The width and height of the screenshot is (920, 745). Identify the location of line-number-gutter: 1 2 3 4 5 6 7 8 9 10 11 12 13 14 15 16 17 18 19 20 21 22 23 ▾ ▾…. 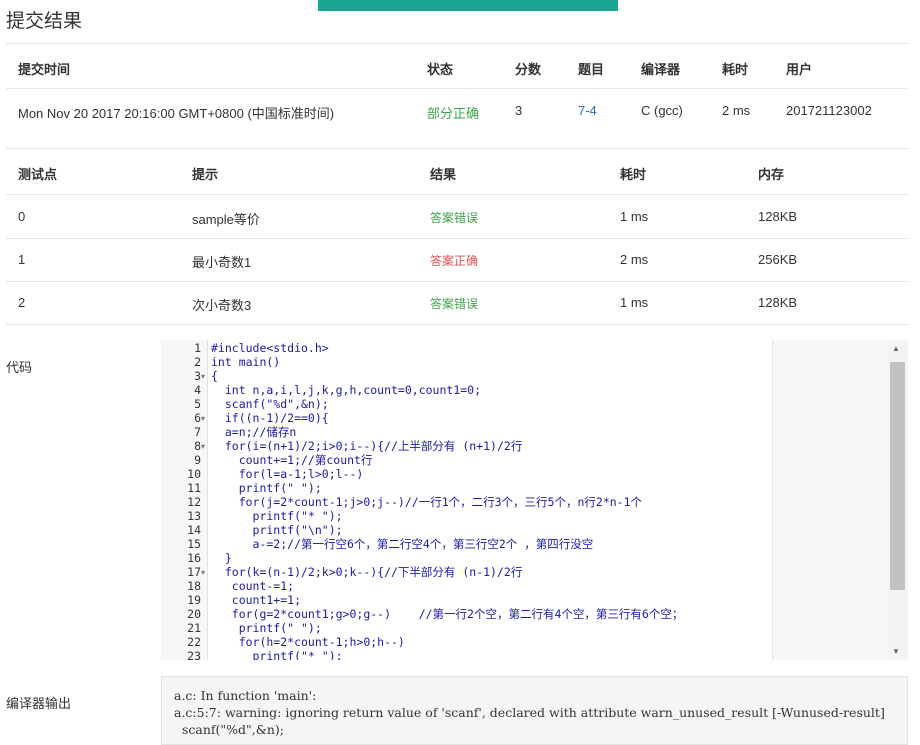
(184, 500).